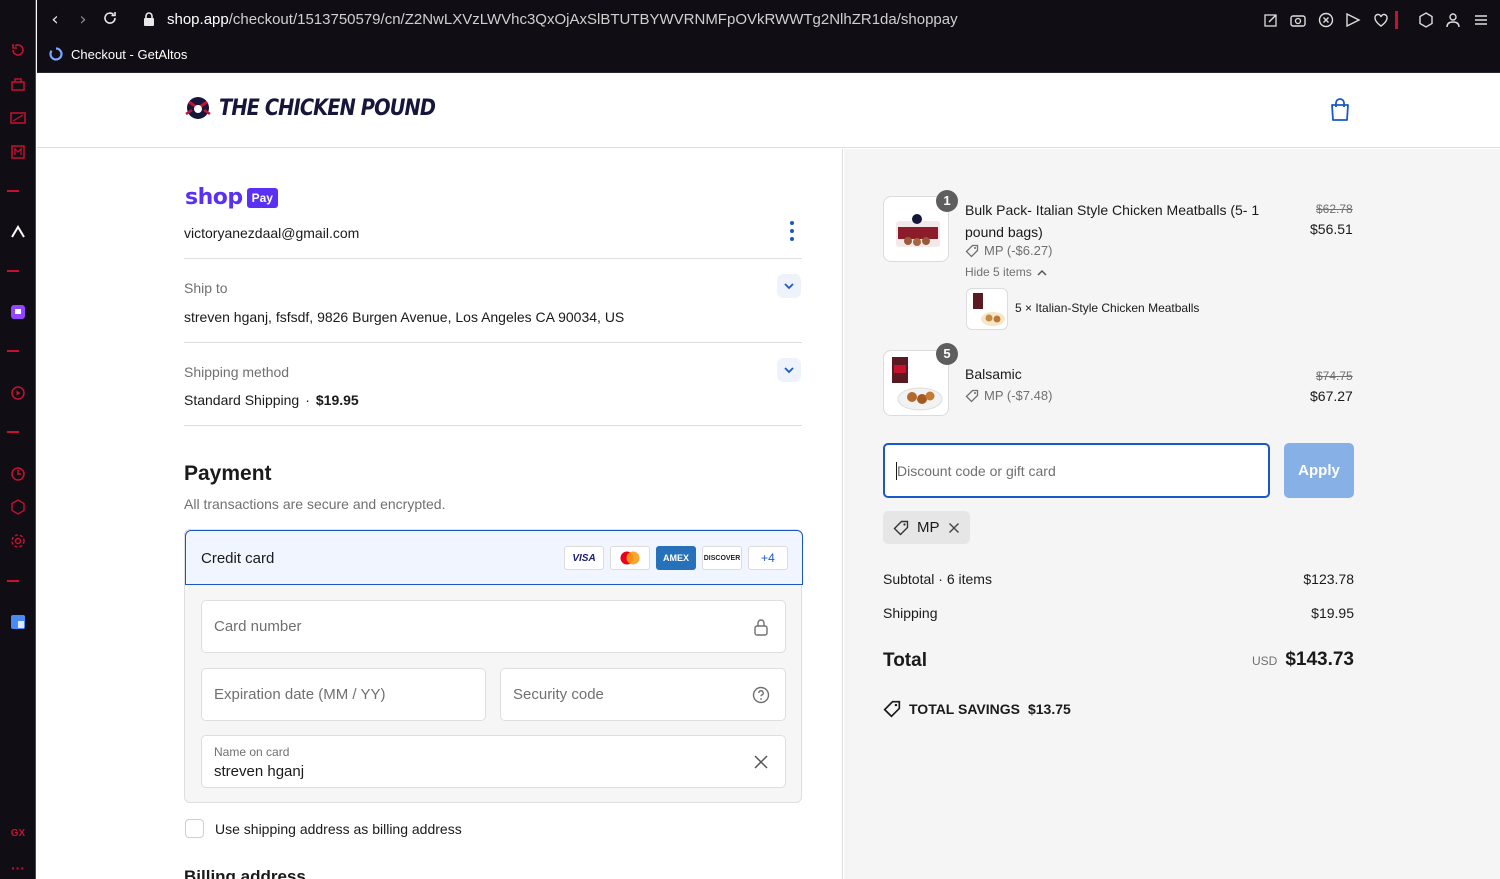  I want to click on card-number-field: Card number, so click(493, 626).